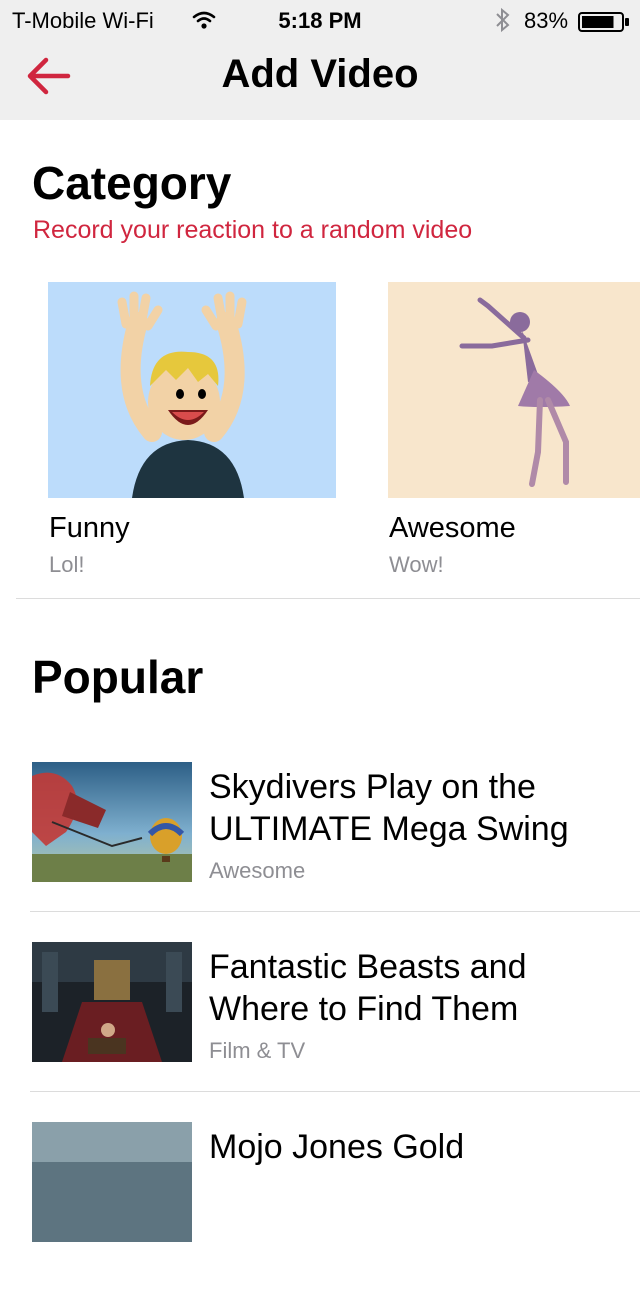 This screenshot has height=1302, width=640. Describe the element at coordinates (546, 20) in the screenshot. I see `battery-percent: 83%` at that location.